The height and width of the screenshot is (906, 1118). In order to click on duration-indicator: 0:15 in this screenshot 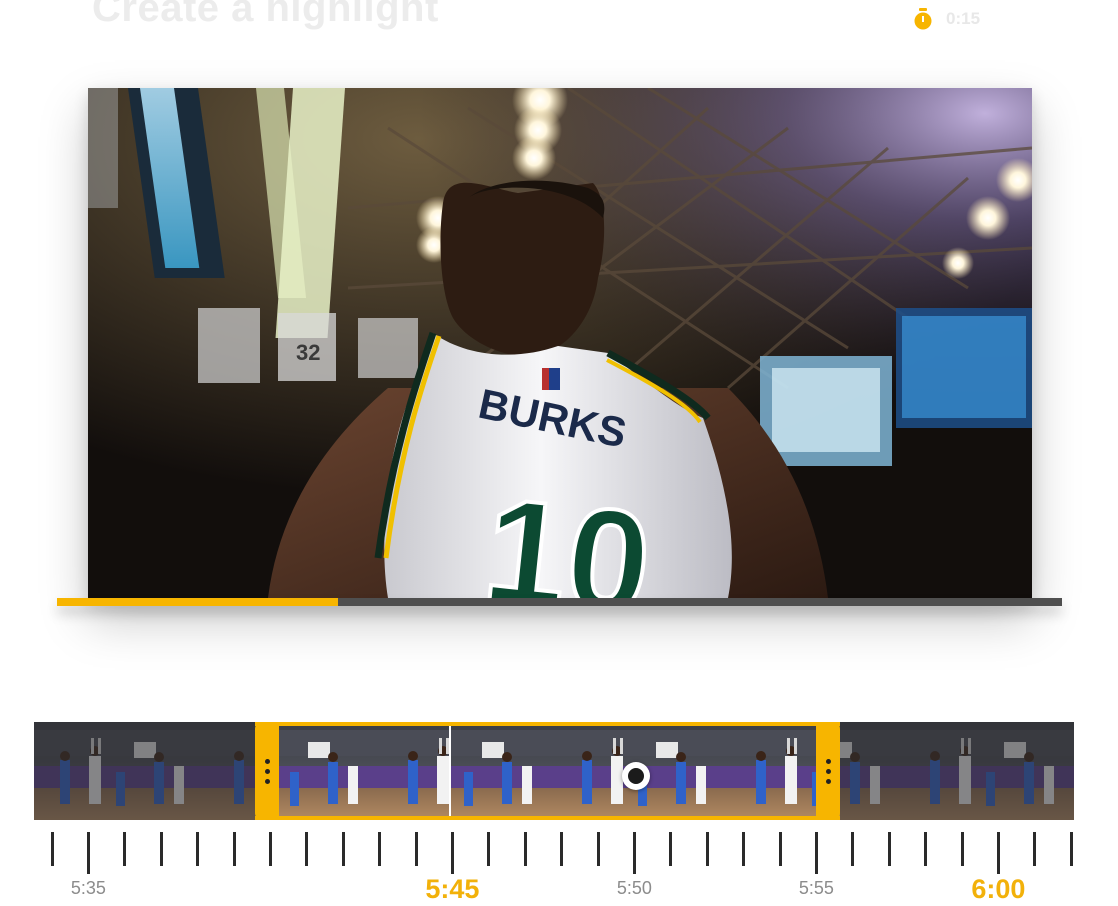, I will do `click(946, 19)`.